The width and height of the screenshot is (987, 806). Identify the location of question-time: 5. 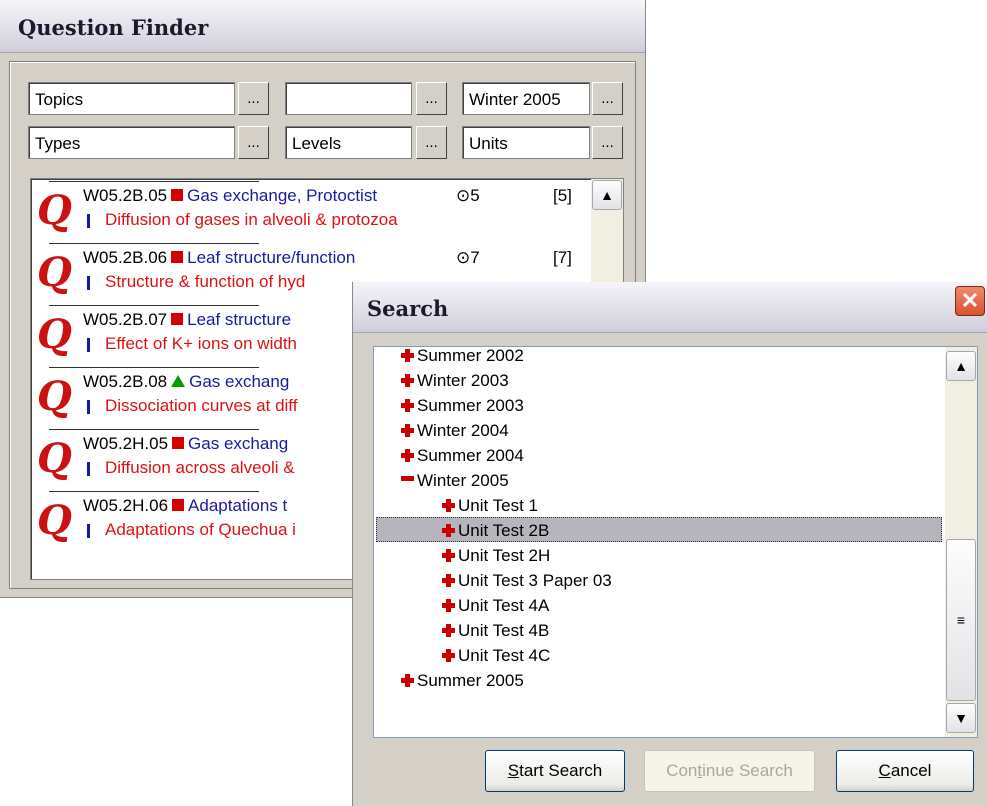
(475, 195).